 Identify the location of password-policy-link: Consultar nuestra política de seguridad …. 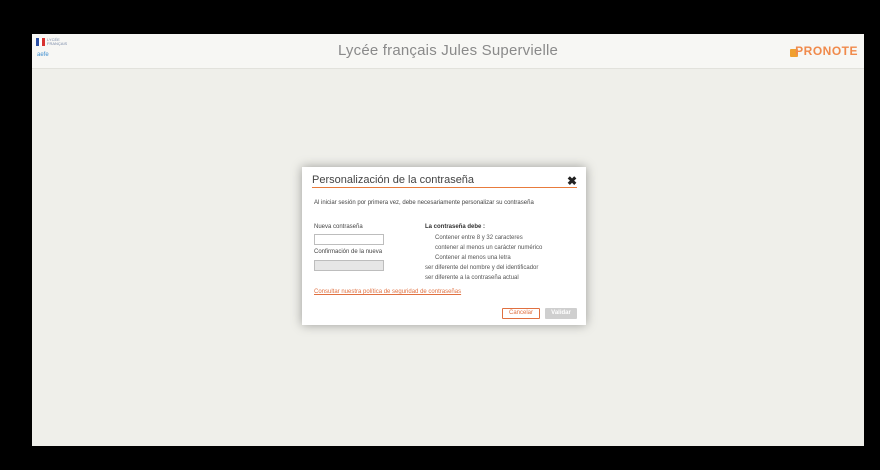
(387, 292).